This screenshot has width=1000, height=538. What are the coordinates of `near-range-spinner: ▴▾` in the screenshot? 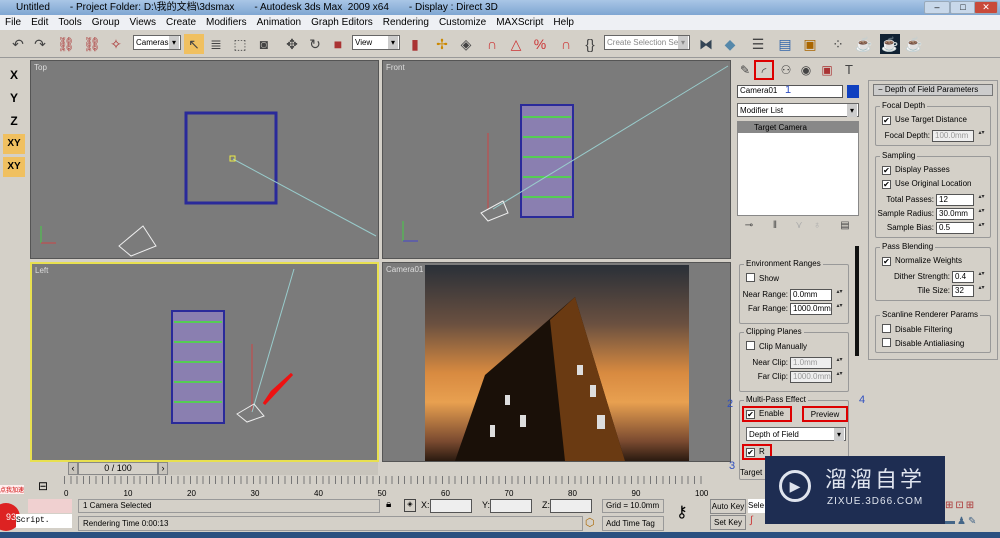 It's located at (839, 295).